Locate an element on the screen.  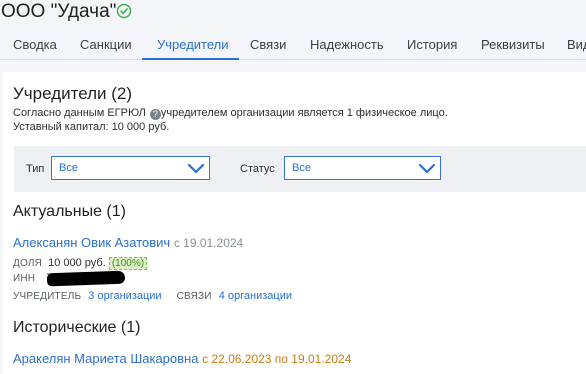
help-icon: ? is located at coordinates (155, 114).